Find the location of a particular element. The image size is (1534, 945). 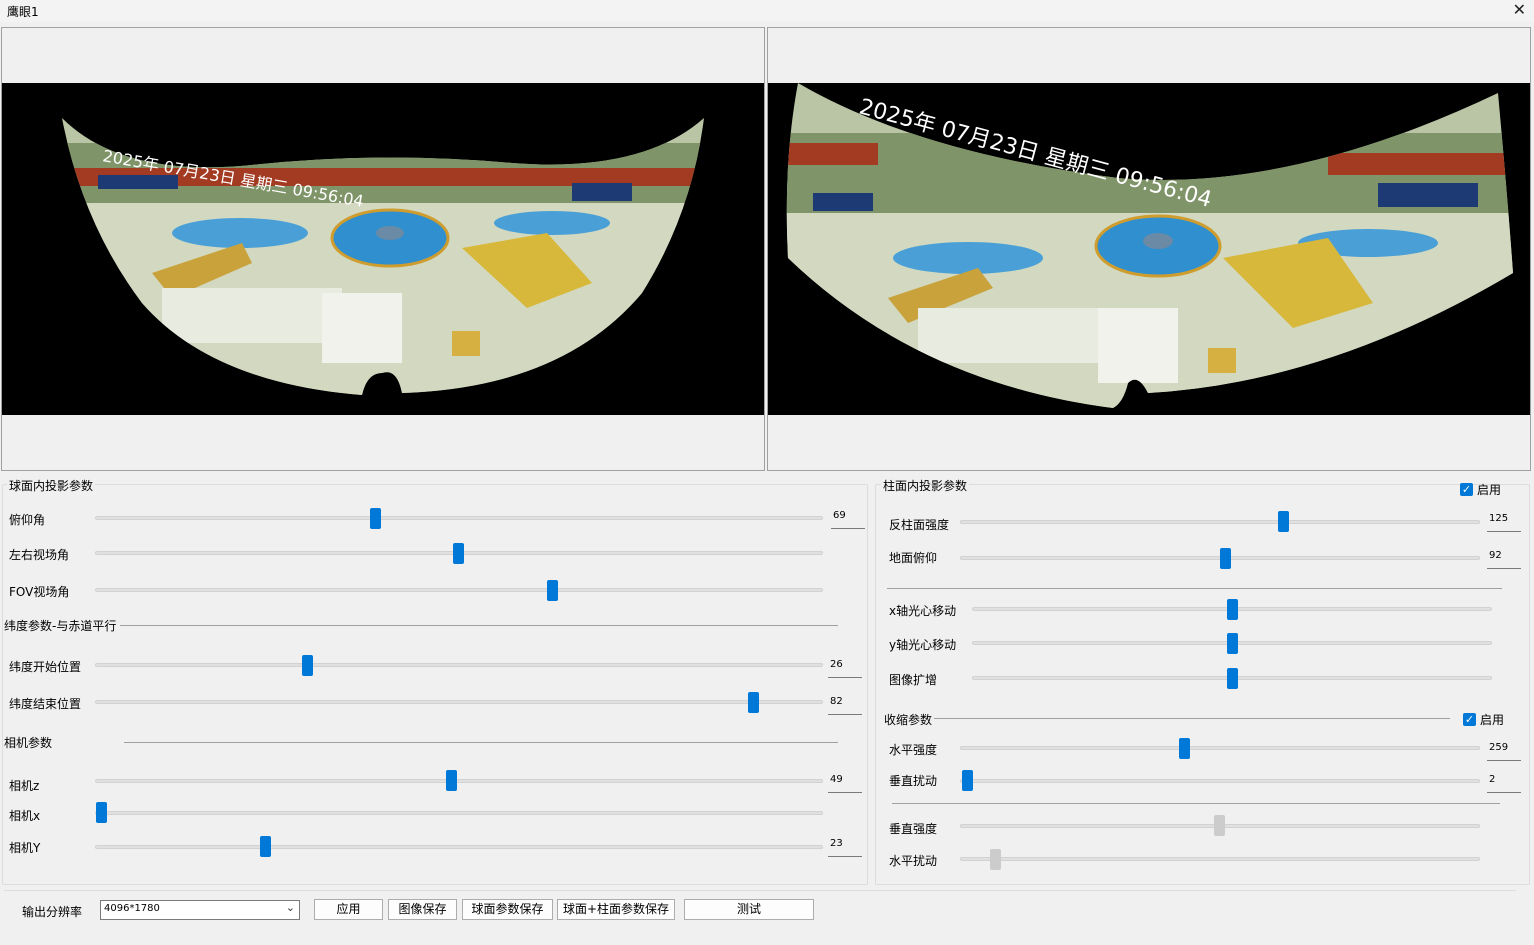

lat-end-slider-thumb is located at coordinates (753, 702).